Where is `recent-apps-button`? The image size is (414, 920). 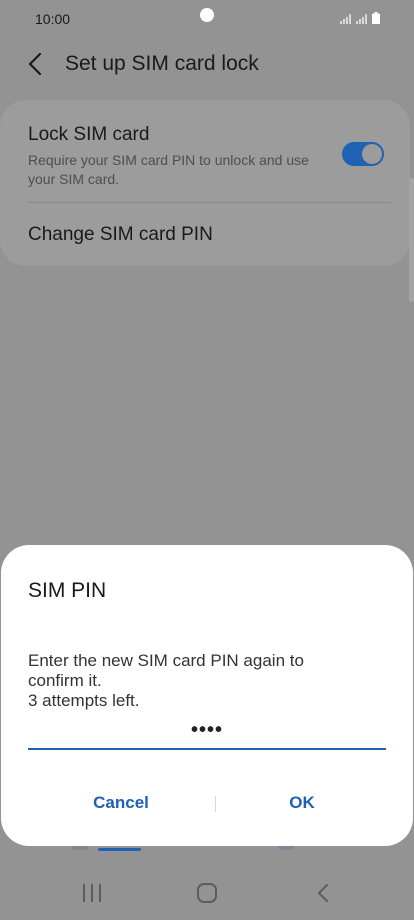 recent-apps-button is located at coordinates (92, 893).